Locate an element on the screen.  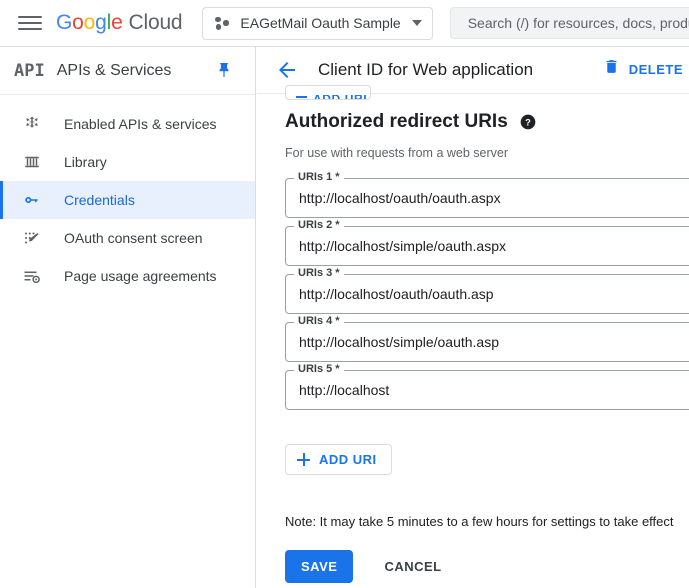
oauth-consent-icon is located at coordinates (32, 238).